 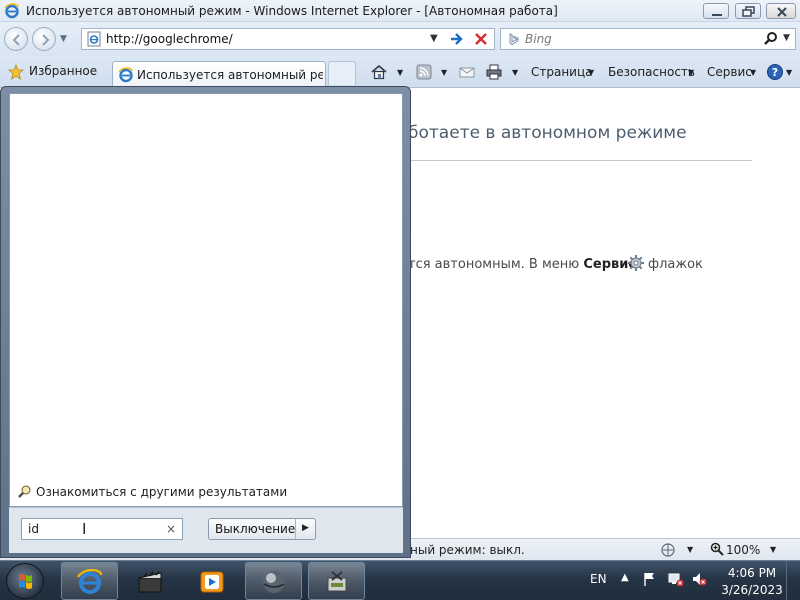 I want to click on offline-heading: ботаете в автономном режиме, so click(x=547, y=133).